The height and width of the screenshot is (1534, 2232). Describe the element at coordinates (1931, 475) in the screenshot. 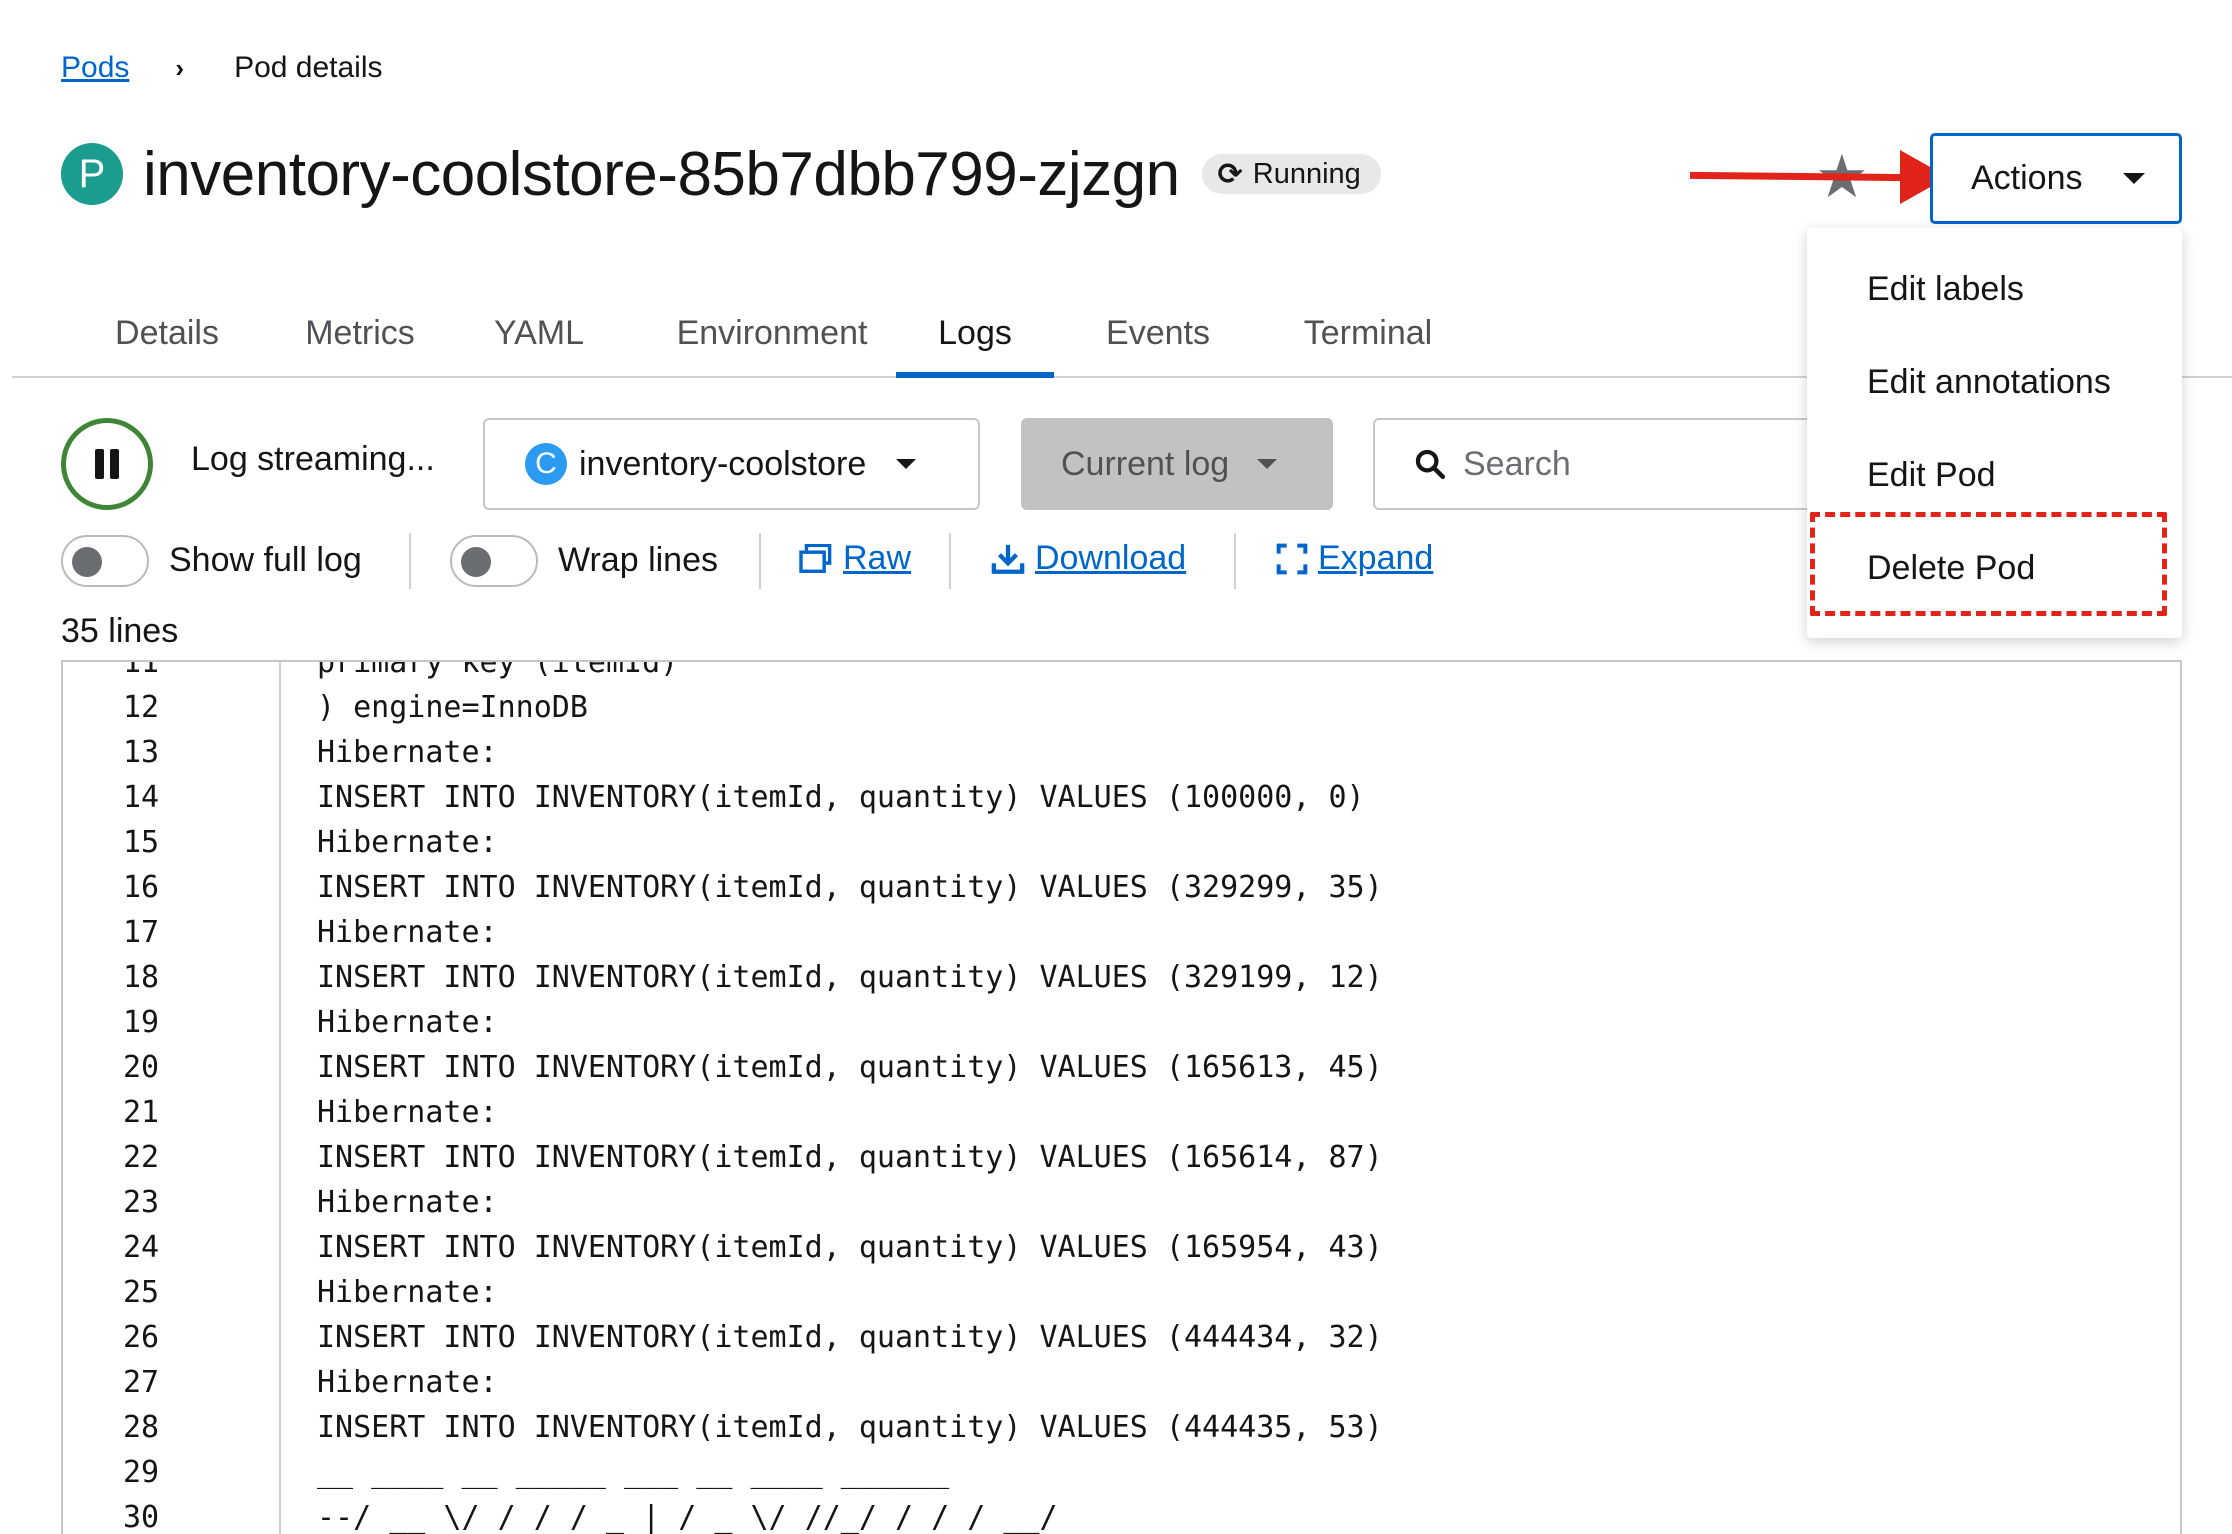

I see `menu-item-edit-pod: Edit Pod` at that location.